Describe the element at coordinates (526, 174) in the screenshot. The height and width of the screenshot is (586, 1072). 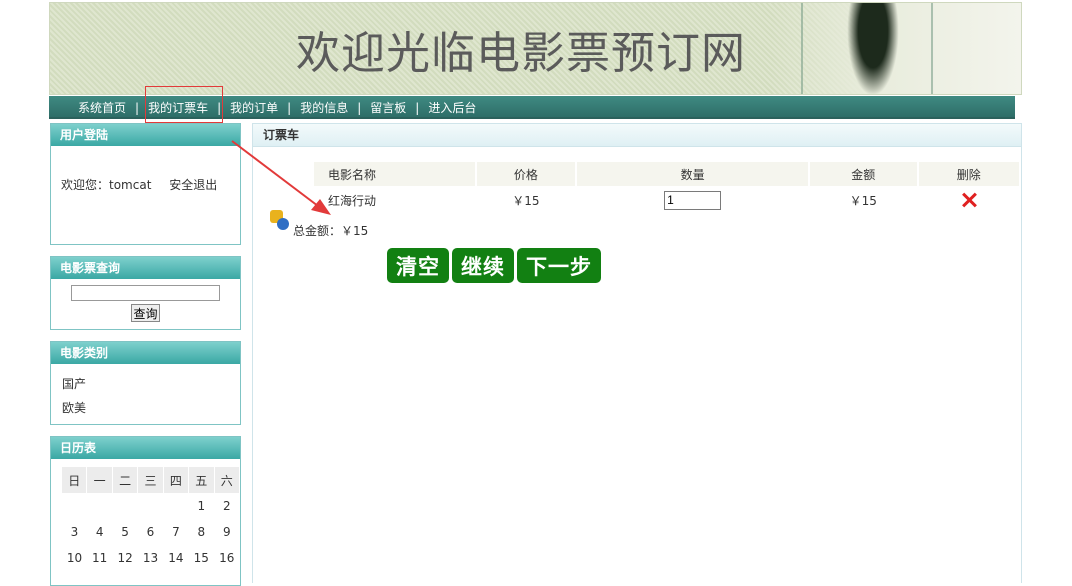
I see `col-header-price: 价格` at that location.